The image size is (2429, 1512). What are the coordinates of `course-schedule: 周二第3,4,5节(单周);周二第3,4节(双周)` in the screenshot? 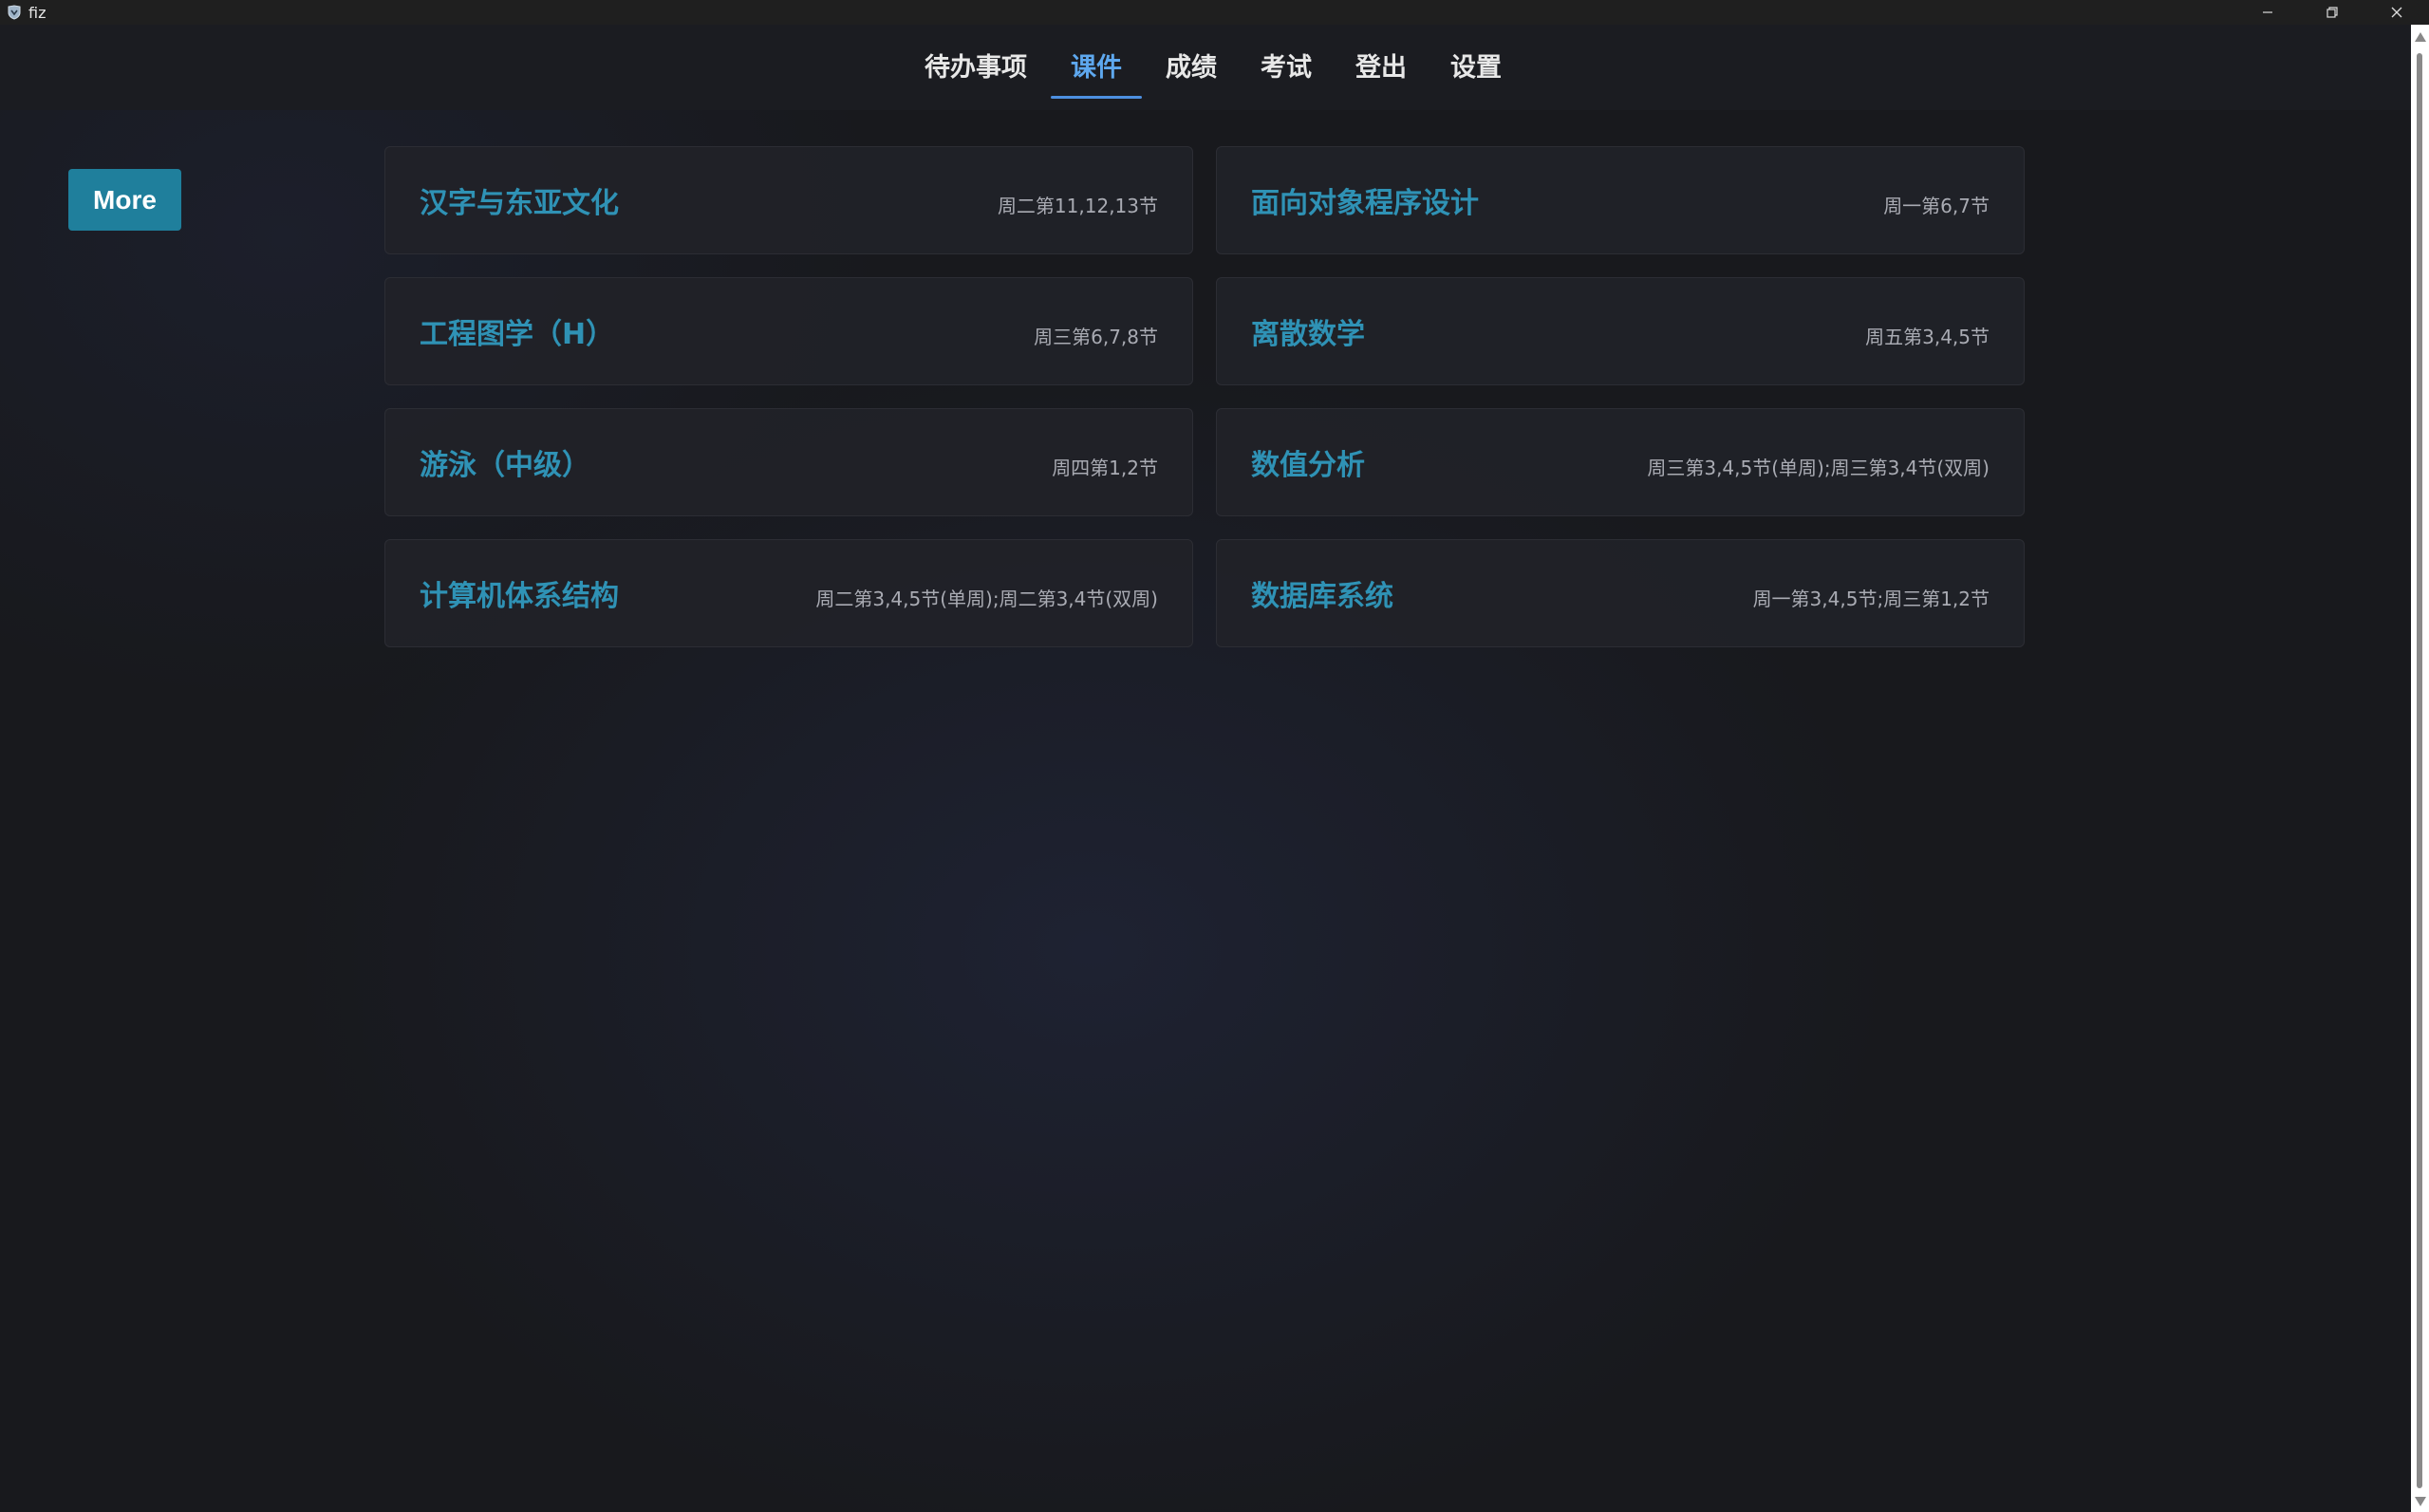 It's located at (986, 598).